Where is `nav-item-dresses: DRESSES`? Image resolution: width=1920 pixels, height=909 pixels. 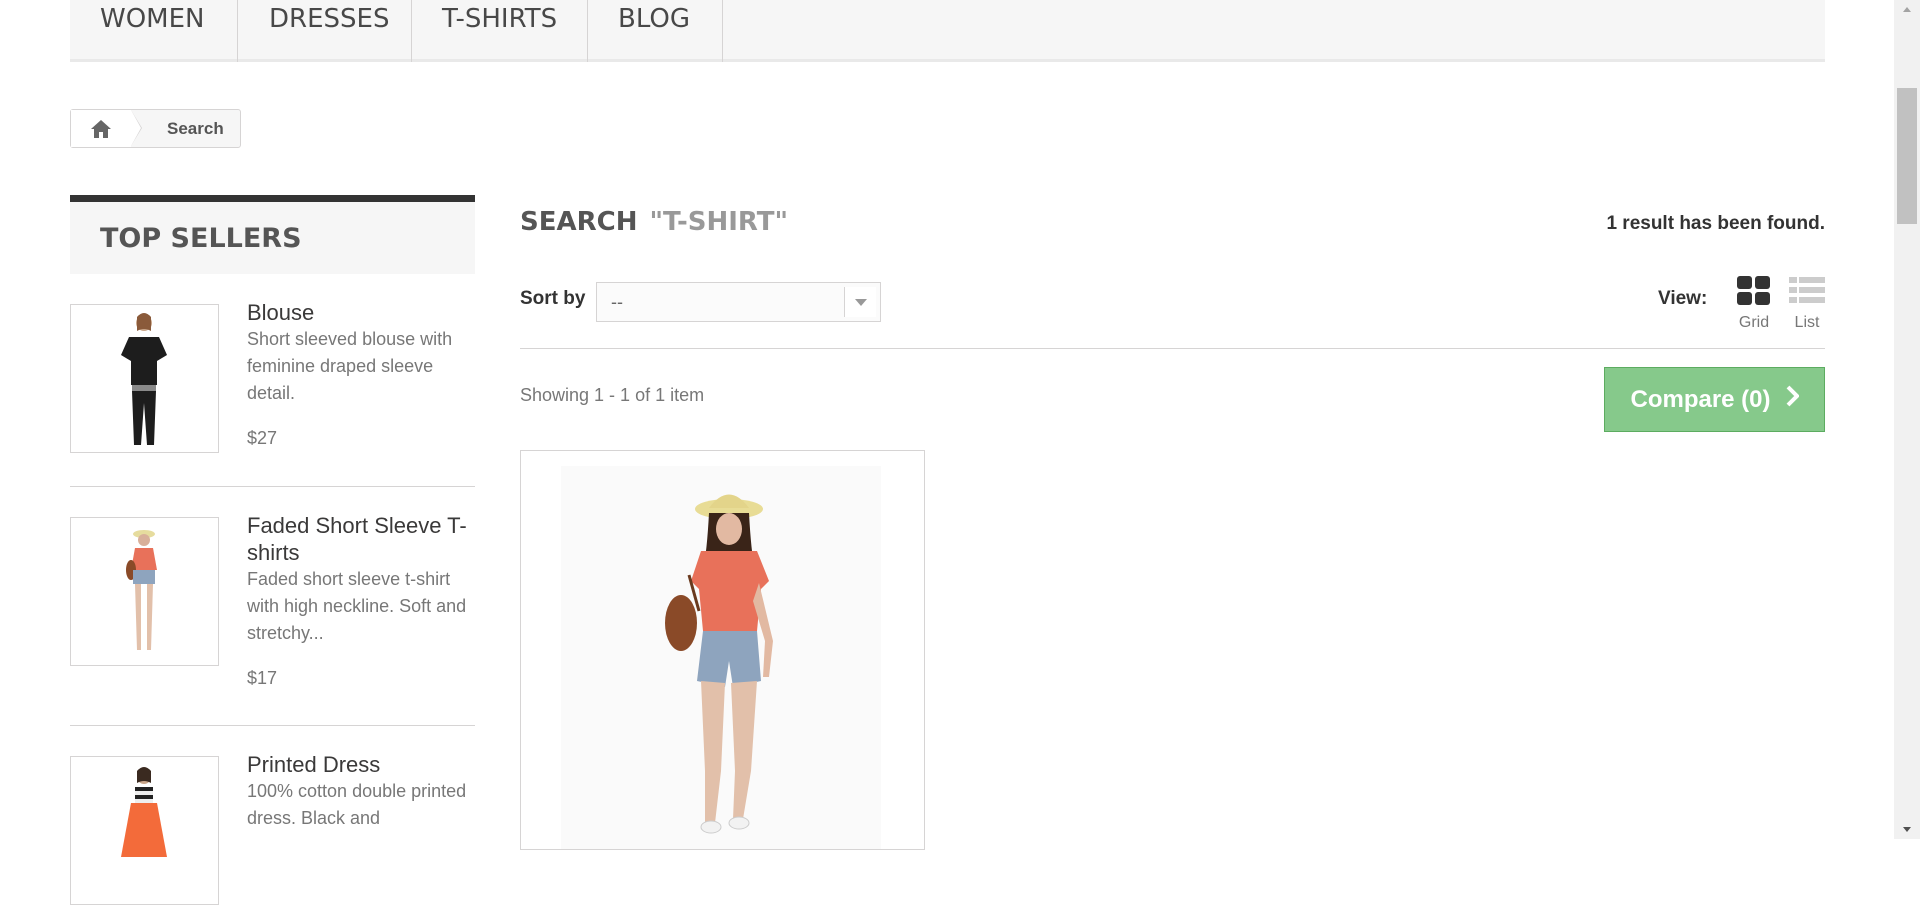
nav-item-dresses: DRESSES is located at coordinates (325, 31).